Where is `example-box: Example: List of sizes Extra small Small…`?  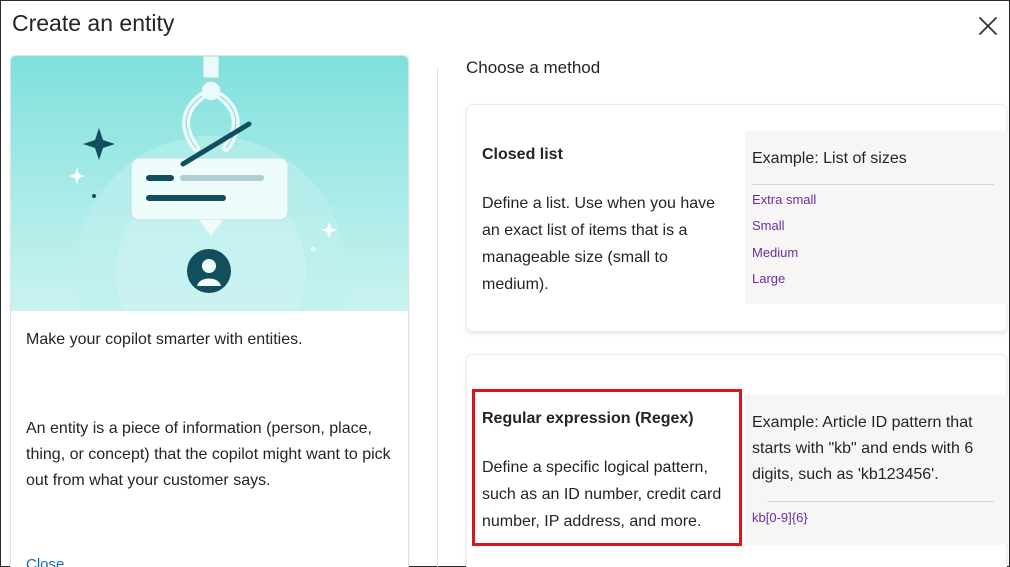
example-box: Example: List of sizes Extra small Small… is located at coordinates (876, 217).